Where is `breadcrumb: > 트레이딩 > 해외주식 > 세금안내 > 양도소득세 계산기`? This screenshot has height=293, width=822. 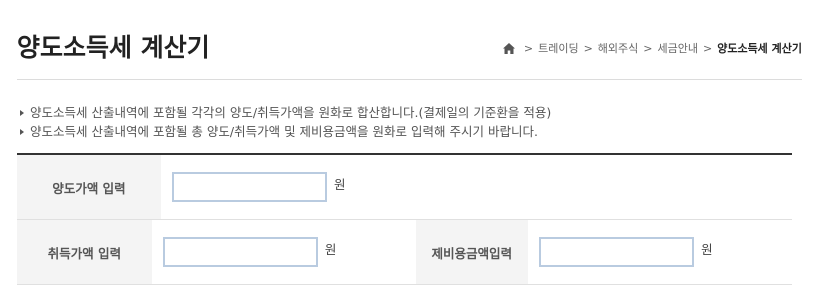
breadcrumb: > 트레이딩 > 해외주식 > 세금안내 > 양도소득세 계산기 is located at coordinates (652, 48).